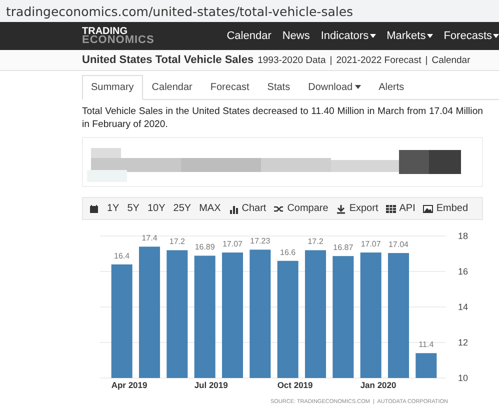 The width and height of the screenshot is (499, 405). What do you see at coordinates (156, 208) in the screenshot?
I see `range-button: 10Y` at bounding box center [156, 208].